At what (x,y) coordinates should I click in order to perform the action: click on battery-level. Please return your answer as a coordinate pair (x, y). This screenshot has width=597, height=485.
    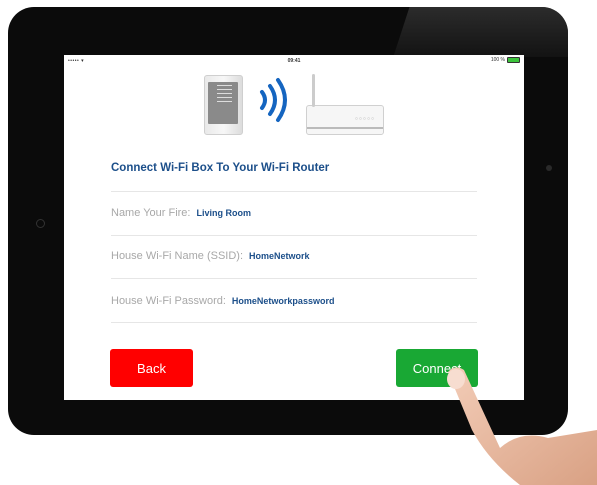
    Looking at the image, I should click on (513, 60).